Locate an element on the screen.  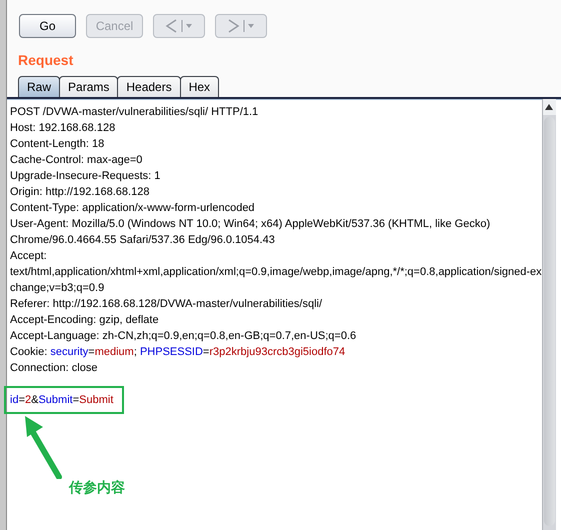
chevron-left-icon is located at coordinates (179, 26).